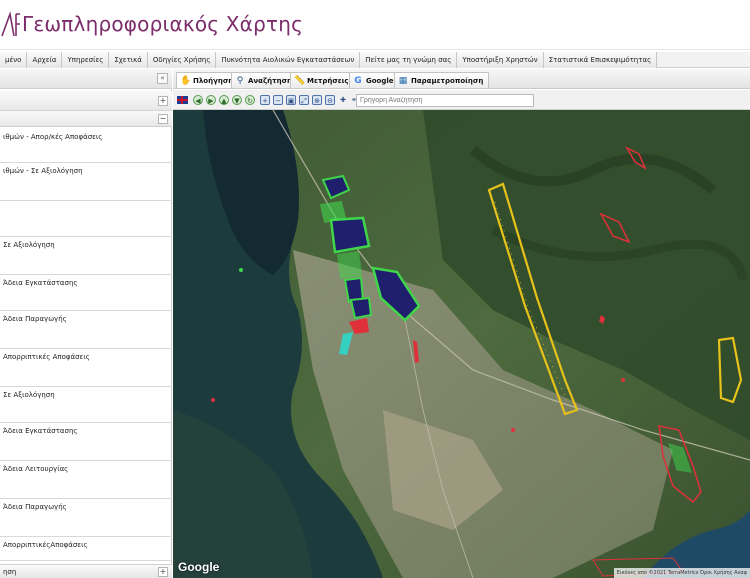  I want to click on google-icon: G, so click(358, 80).